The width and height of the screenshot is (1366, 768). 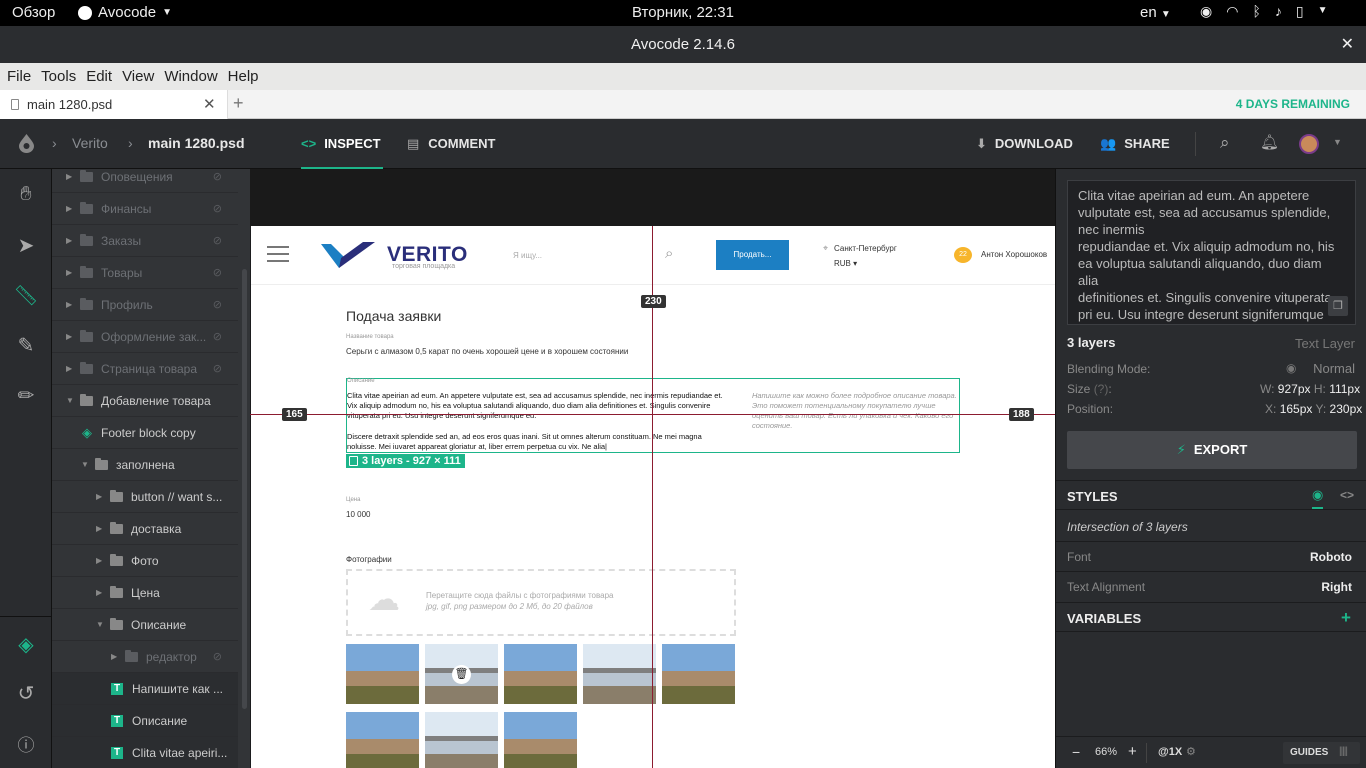 What do you see at coordinates (1337, 142) in the screenshot?
I see `chevron-down-icon: ▼` at bounding box center [1337, 142].